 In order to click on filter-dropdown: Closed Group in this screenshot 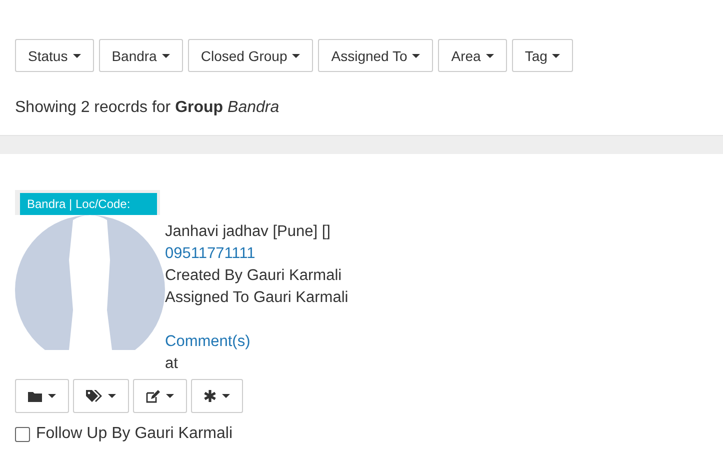, I will do `click(251, 55)`.